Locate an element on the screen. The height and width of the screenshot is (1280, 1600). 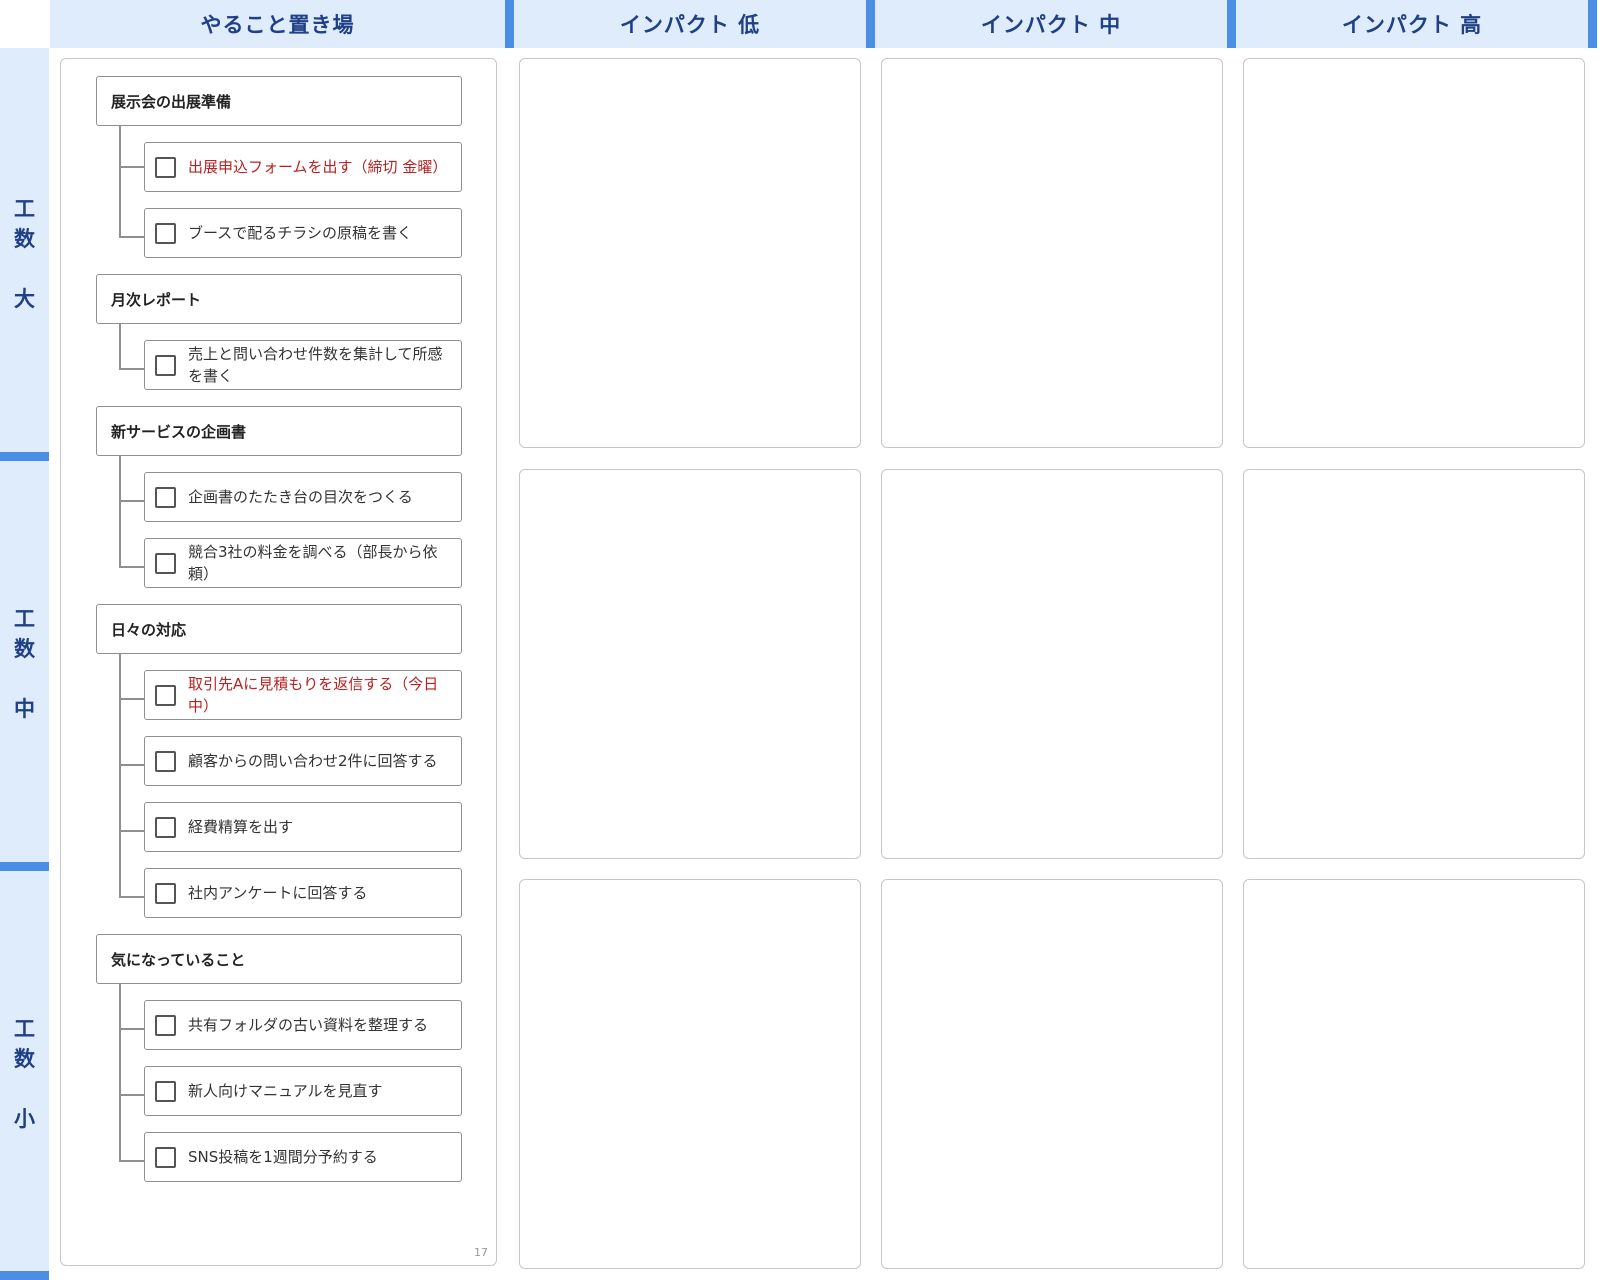
group-title: 展示会の出展準備 is located at coordinates (171, 101).